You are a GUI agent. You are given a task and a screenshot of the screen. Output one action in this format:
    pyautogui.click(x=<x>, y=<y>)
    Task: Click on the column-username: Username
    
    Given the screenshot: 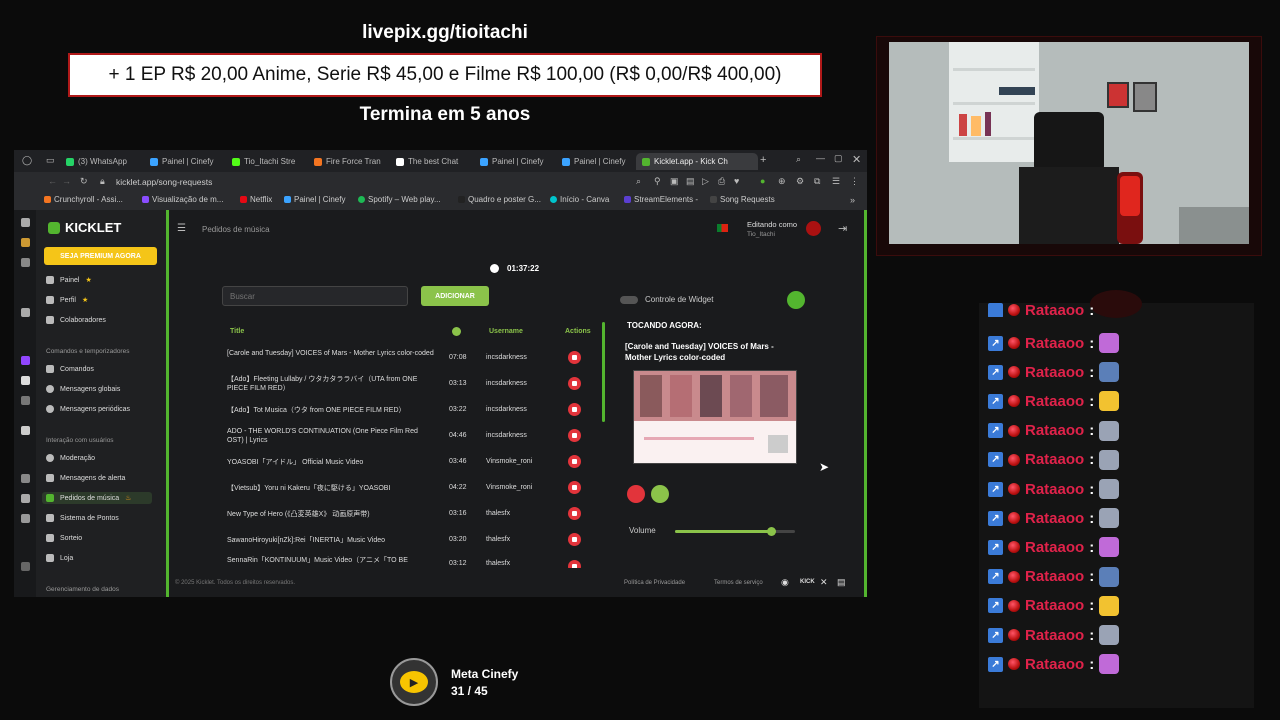 What is the action you would take?
    pyautogui.click(x=506, y=331)
    